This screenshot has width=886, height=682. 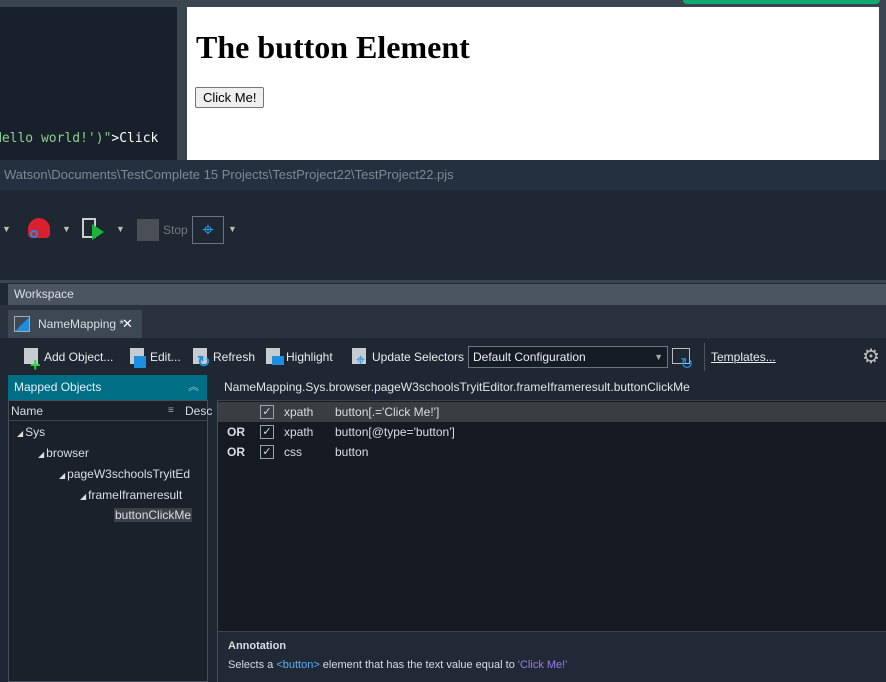 I want to click on stop-label: Stop, so click(x=175, y=230).